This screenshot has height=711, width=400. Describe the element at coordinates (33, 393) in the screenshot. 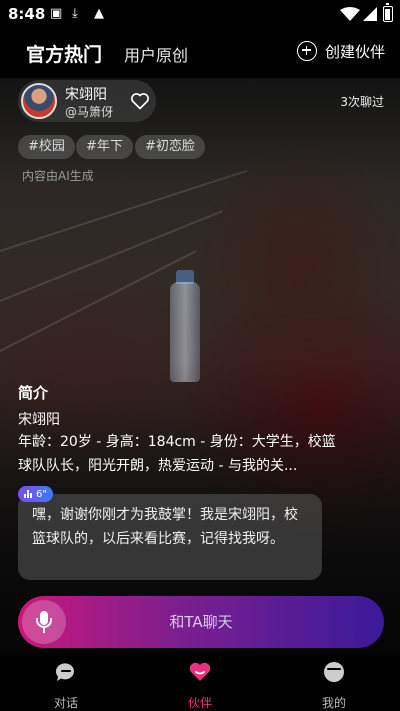

I see `intro-title: 简介` at that location.